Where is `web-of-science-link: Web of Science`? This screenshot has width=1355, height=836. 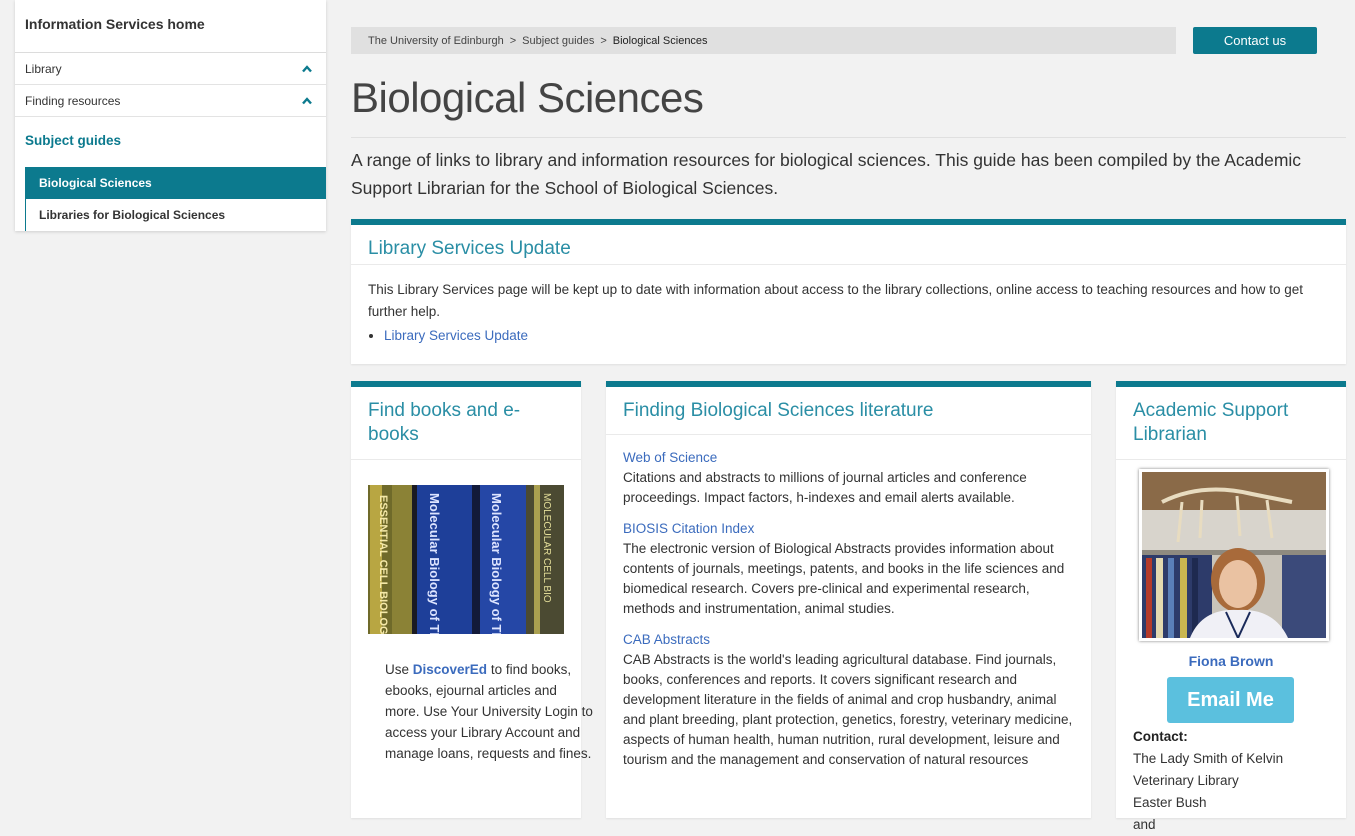
web-of-science-link: Web of Science is located at coordinates (848, 458).